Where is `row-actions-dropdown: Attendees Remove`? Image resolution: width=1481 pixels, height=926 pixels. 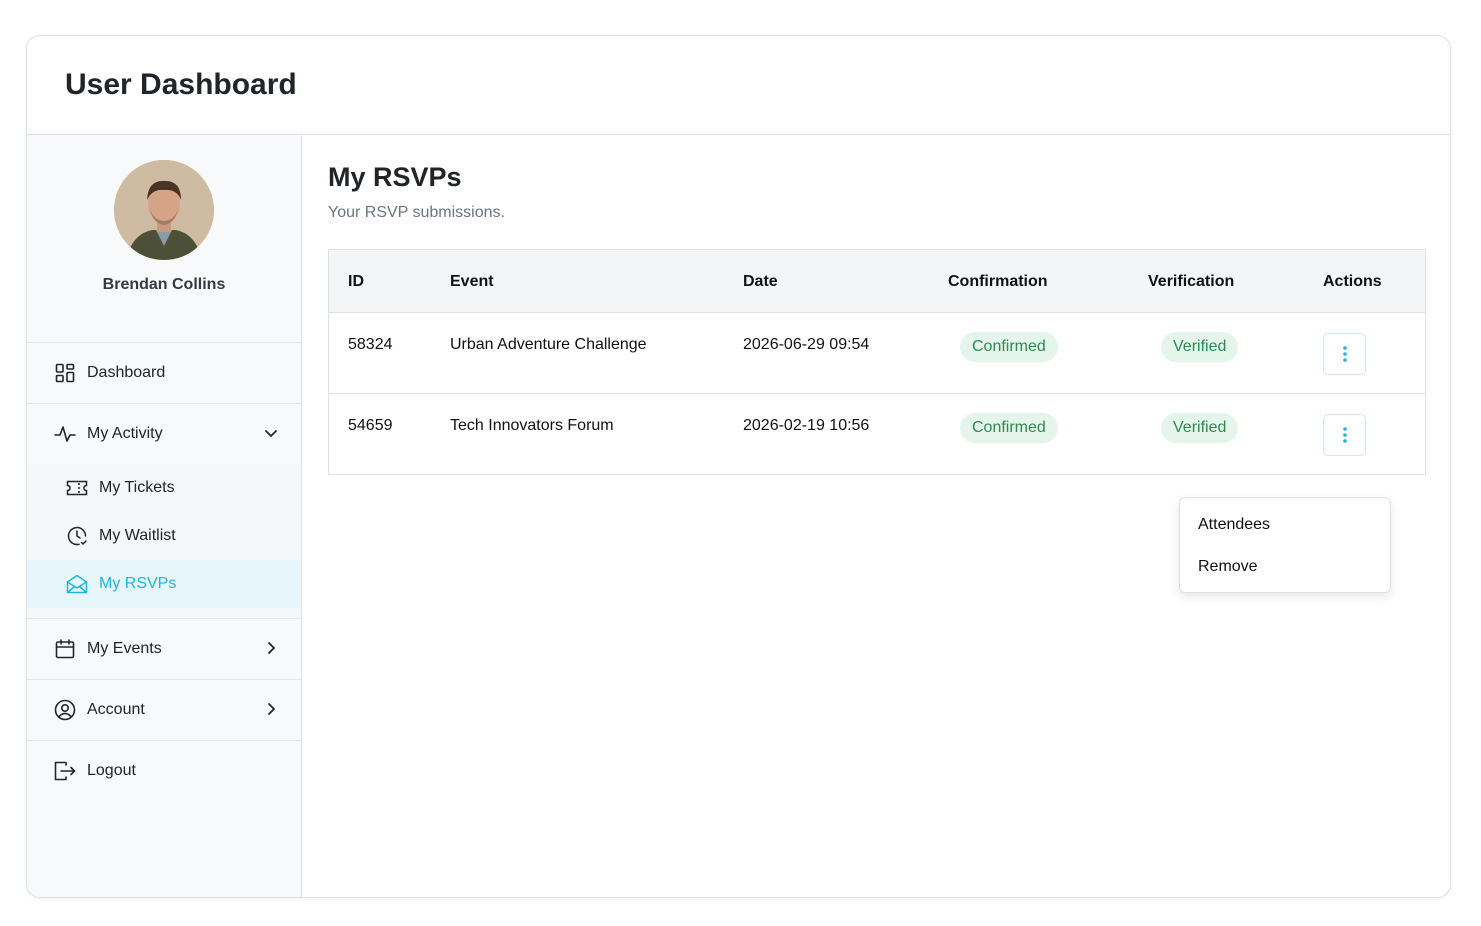
row-actions-dropdown: Attendees Remove is located at coordinates (1285, 545).